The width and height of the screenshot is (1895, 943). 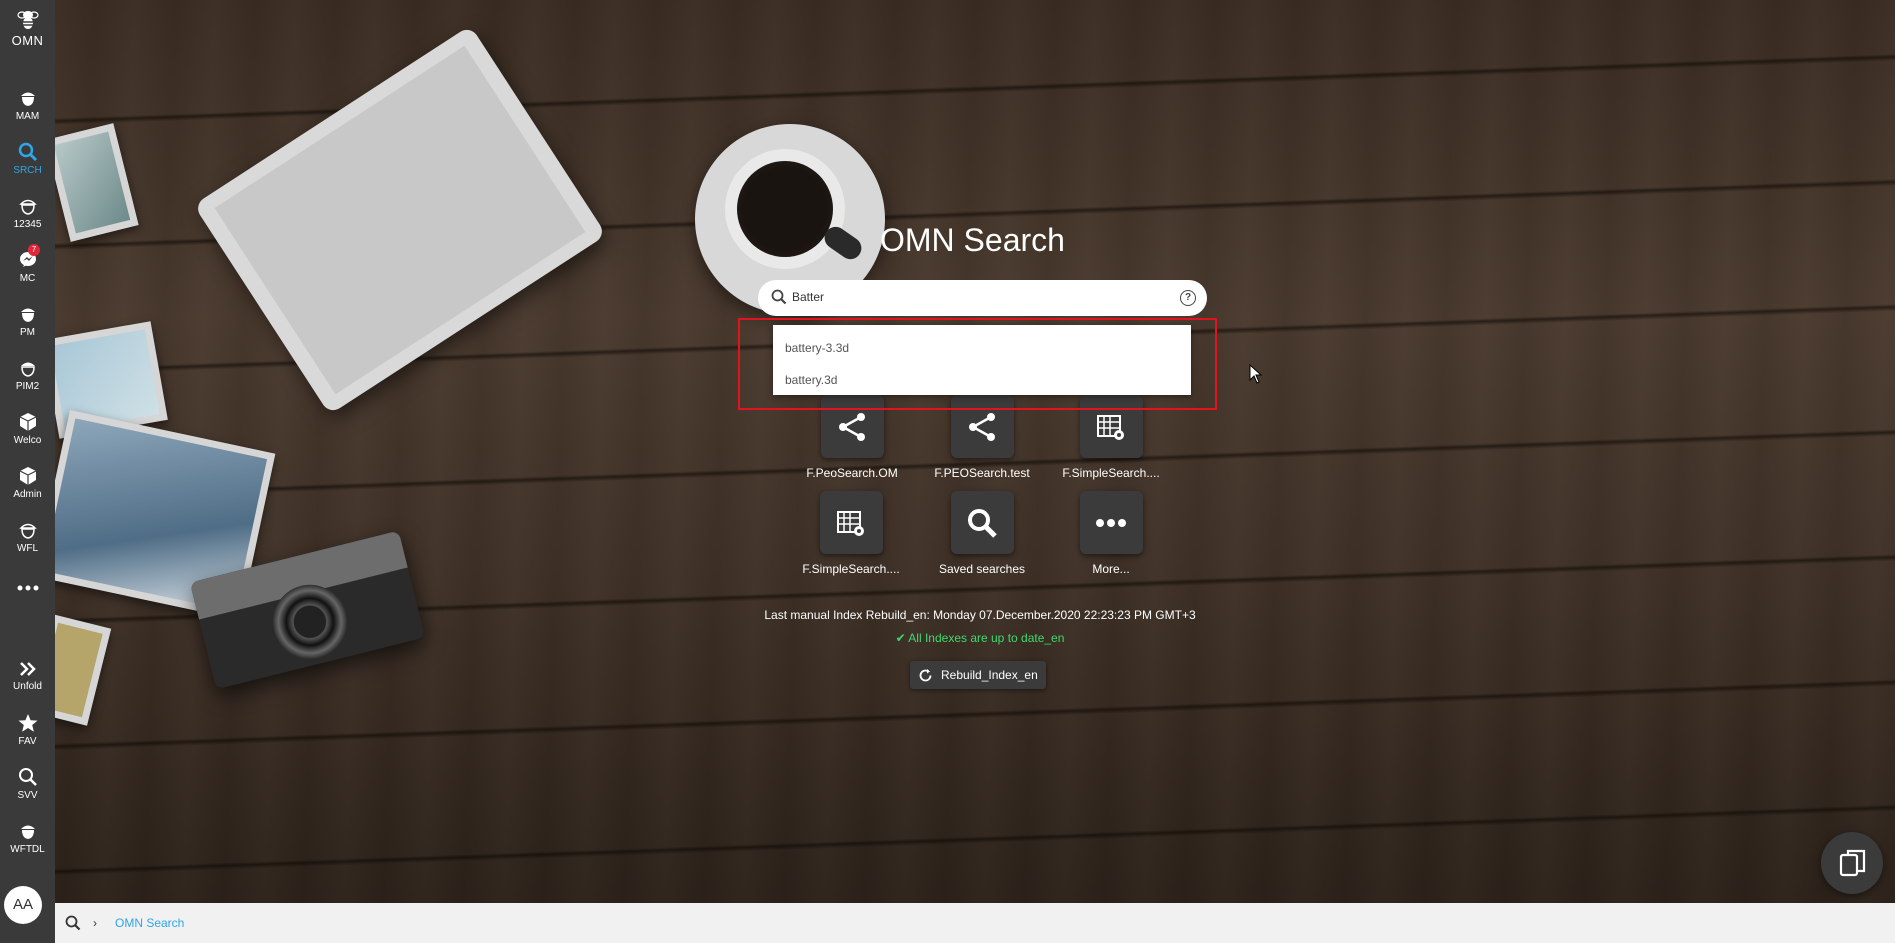 What do you see at coordinates (23, 905) in the screenshot?
I see `avatar: AA` at bounding box center [23, 905].